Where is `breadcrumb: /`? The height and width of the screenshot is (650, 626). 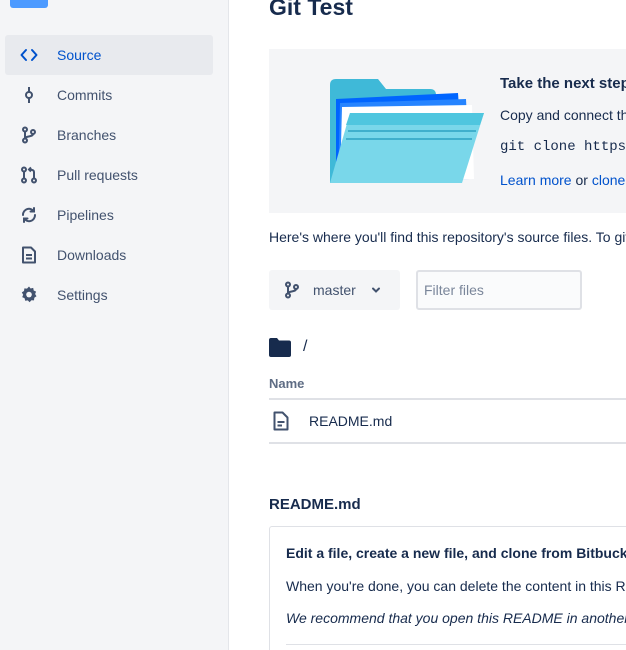
breadcrumb: / is located at coordinates (288, 347).